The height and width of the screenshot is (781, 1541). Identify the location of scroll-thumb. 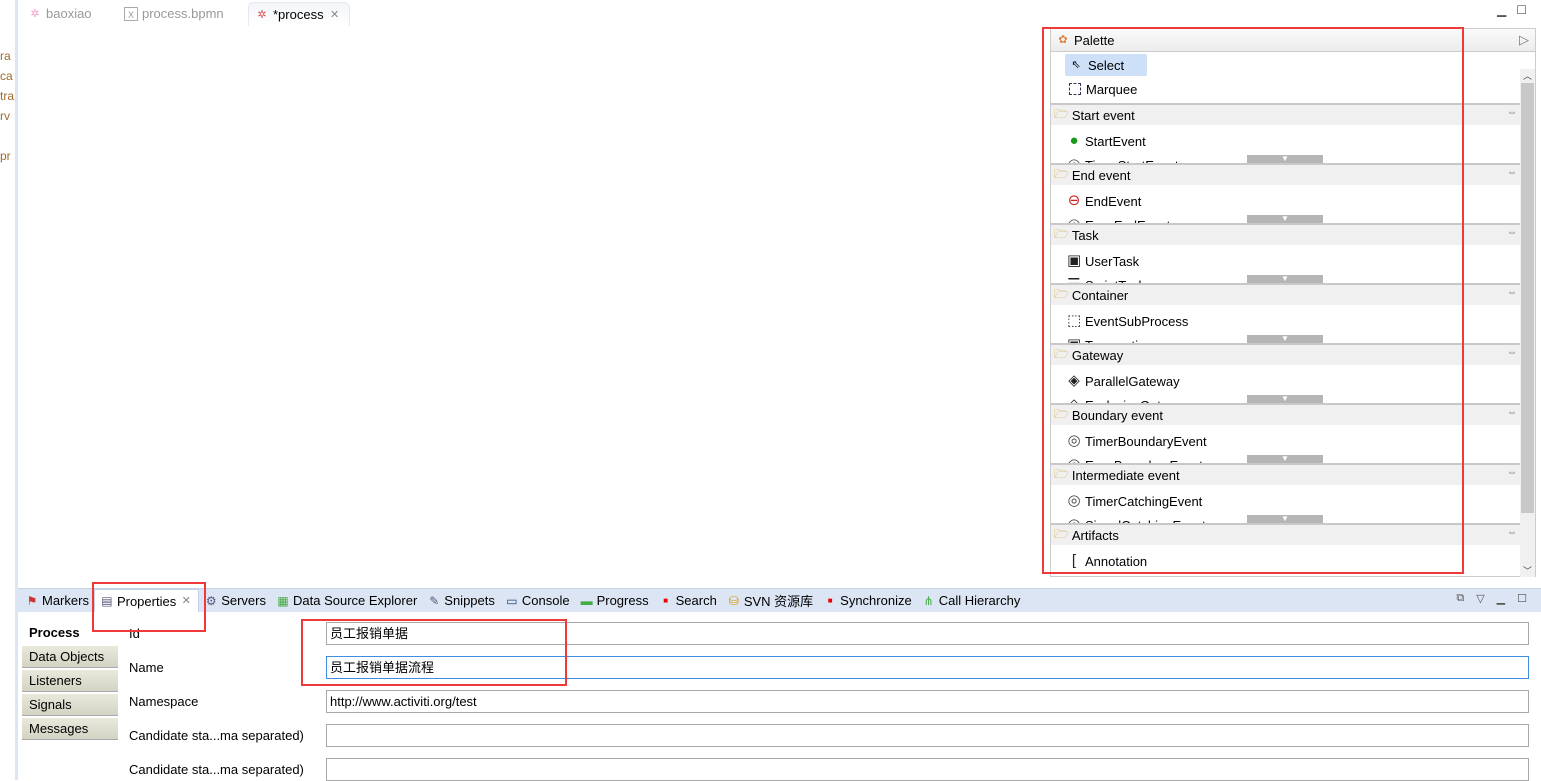
(1527, 298).